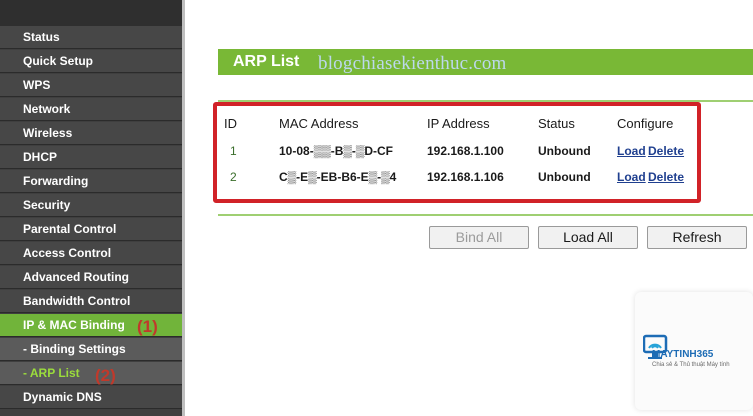  Describe the element at coordinates (412, 63) in the screenshot. I see `watermark-text: blogchiasekienthuc.com` at that location.